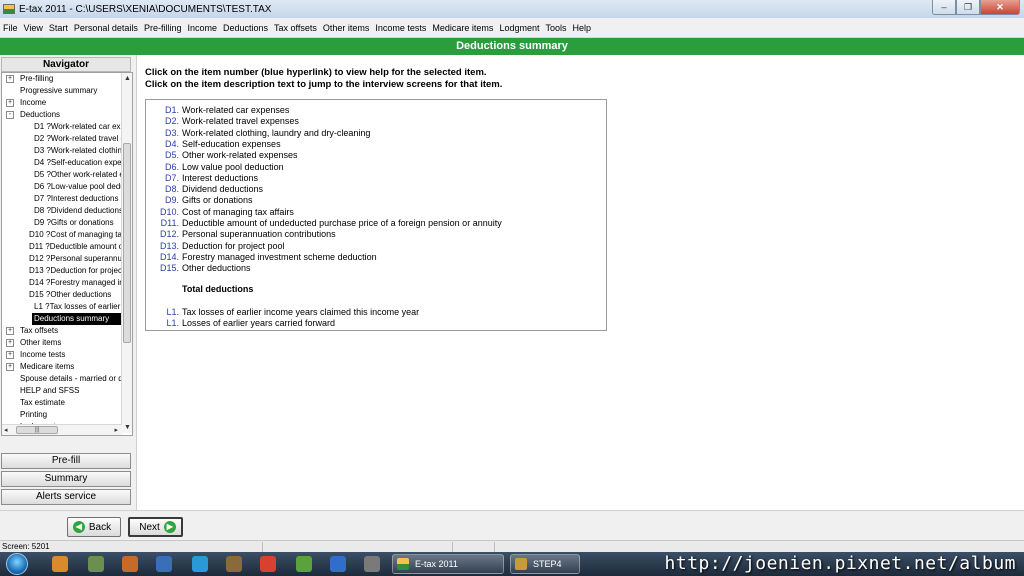 This screenshot has width=1024, height=576. I want to click on item-number-link: D2., so click(172, 121).